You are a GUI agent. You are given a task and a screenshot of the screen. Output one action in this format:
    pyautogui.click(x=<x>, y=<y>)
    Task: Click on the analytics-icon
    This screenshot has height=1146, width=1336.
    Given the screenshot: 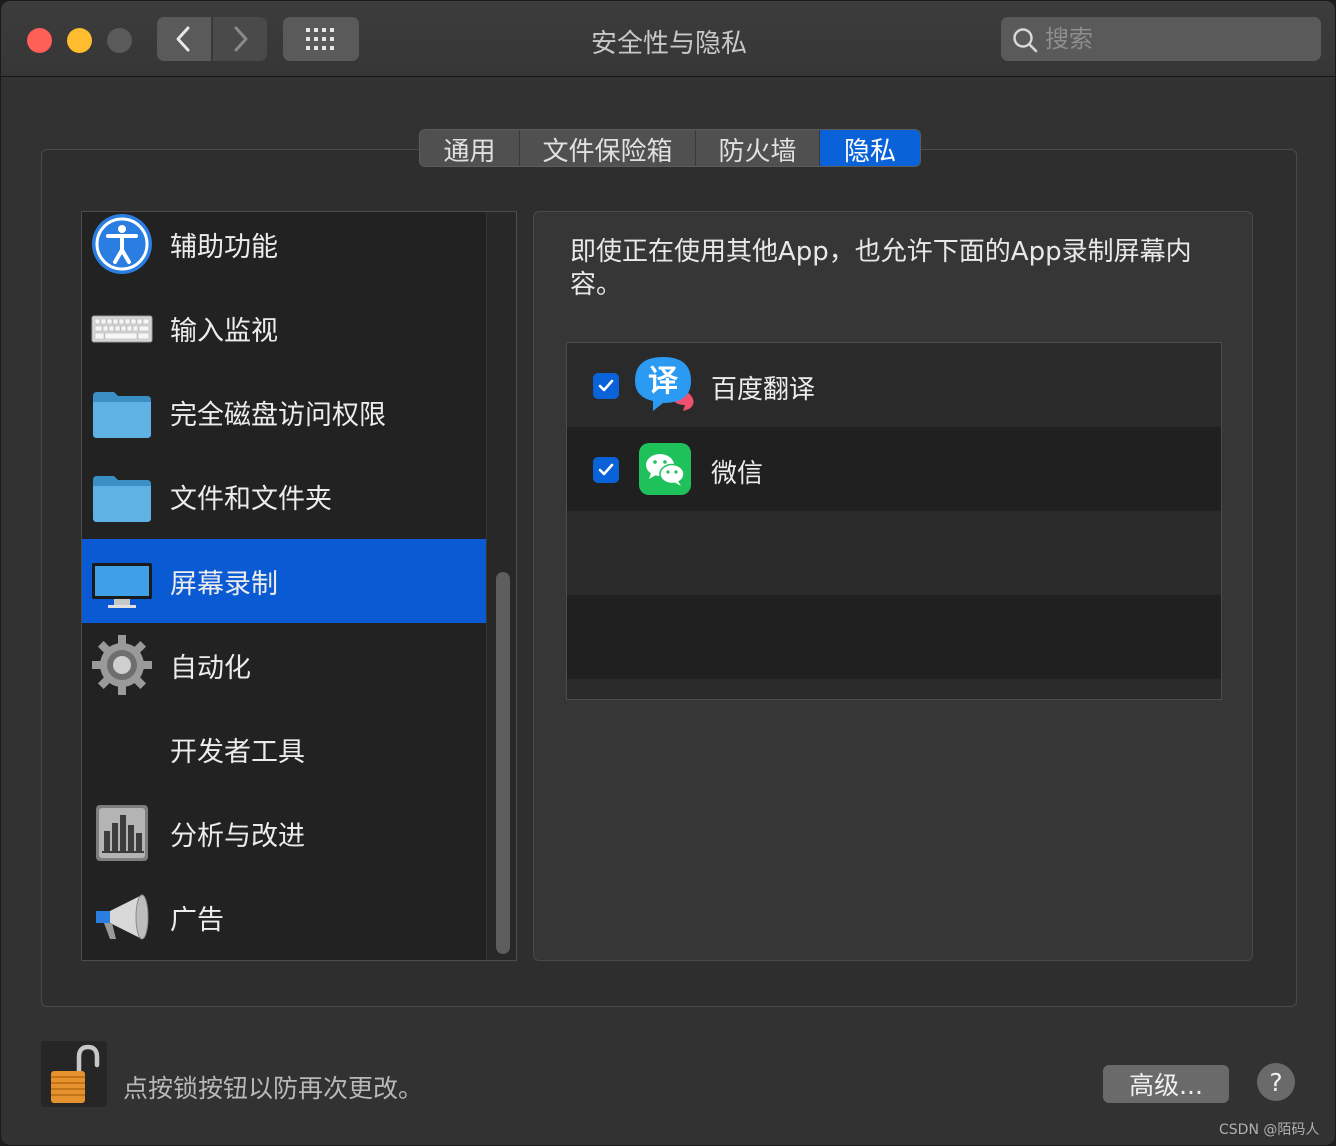 What is the action you would take?
    pyautogui.click(x=122, y=833)
    